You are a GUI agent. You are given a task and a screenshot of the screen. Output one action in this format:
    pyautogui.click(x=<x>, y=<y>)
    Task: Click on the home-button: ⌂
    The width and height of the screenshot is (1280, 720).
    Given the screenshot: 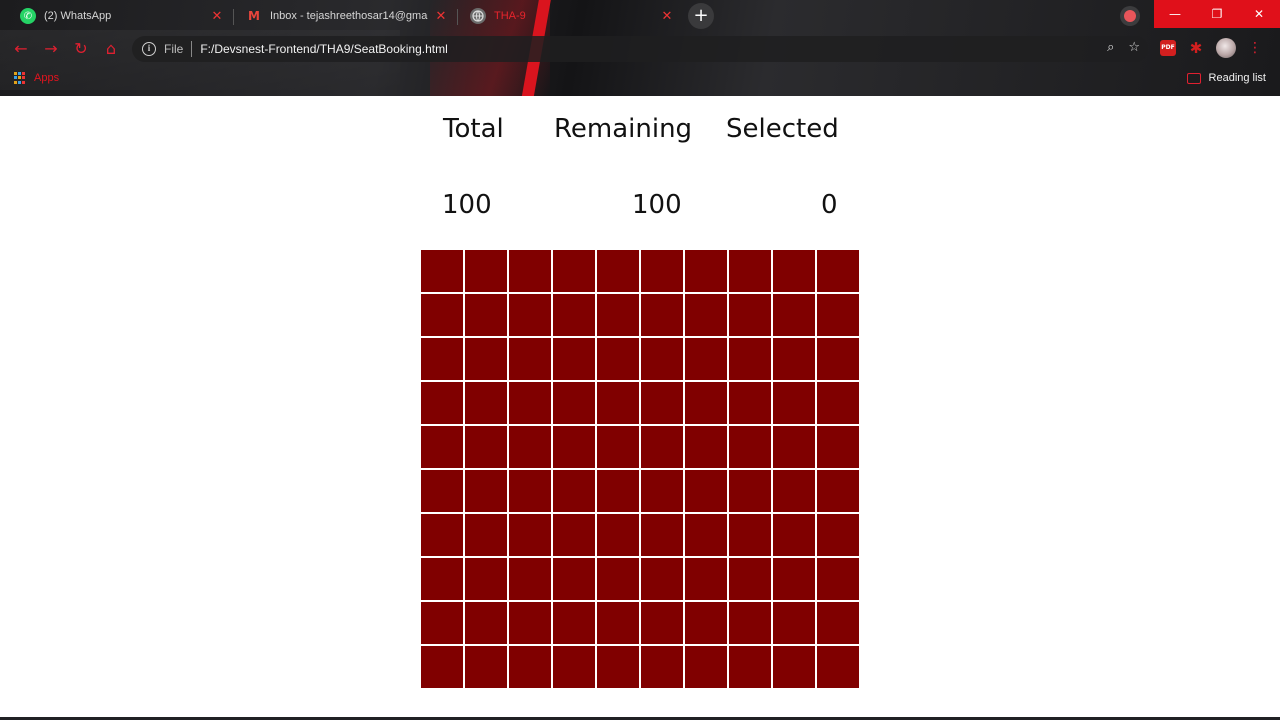 What is the action you would take?
    pyautogui.click(x=111, y=49)
    